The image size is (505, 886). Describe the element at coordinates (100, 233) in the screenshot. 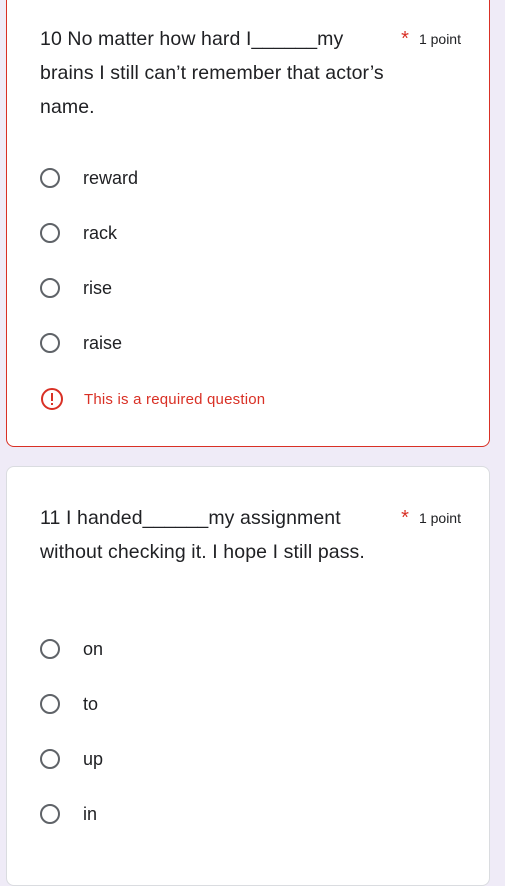

I see `option-label: rack` at that location.